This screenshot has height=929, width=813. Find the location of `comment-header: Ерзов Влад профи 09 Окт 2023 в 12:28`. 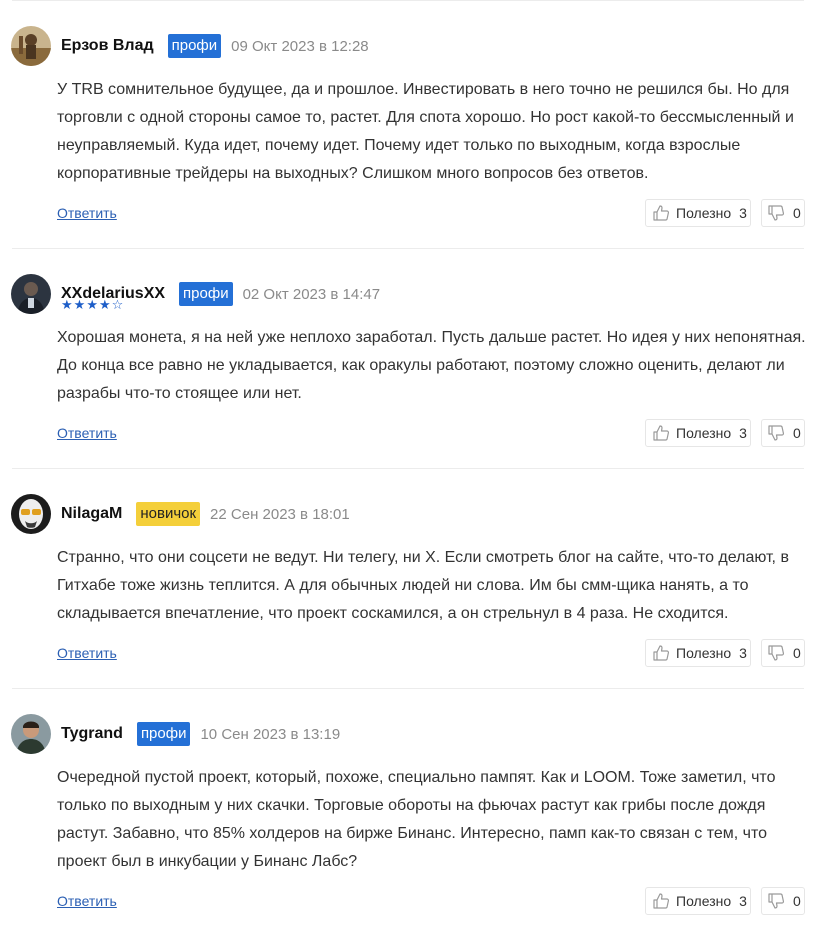

comment-header: Ерзов Влад профи 09 Окт 2023 в 12:28 is located at coordinates (190, 46).